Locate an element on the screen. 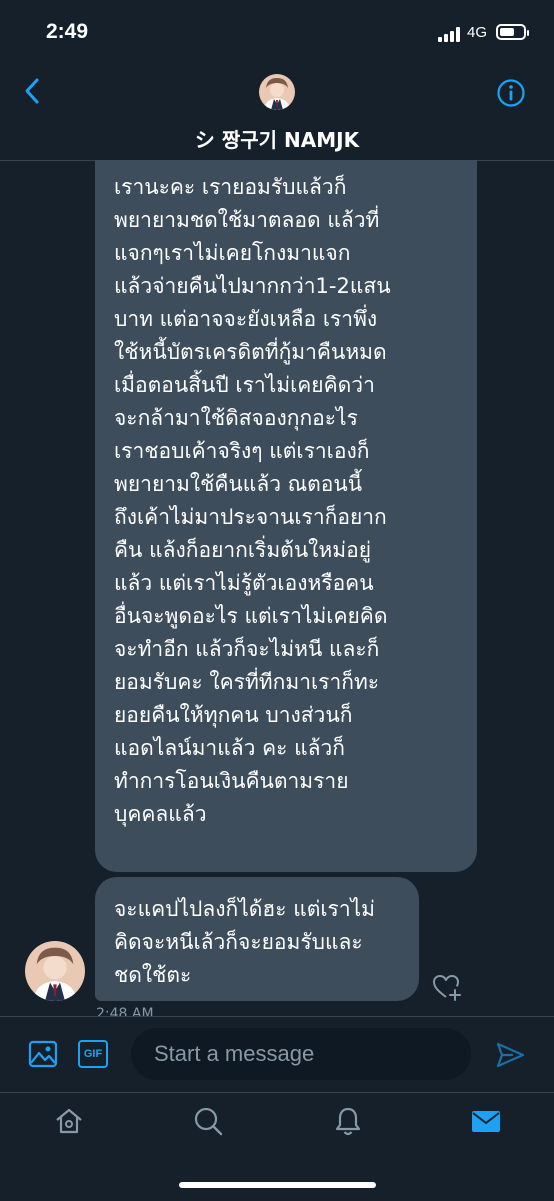 This screenshot has height=1201, width=554. message-line: พยายามชดใช้มาตลอด แล้วที่ is located at coordinates (247, 220).